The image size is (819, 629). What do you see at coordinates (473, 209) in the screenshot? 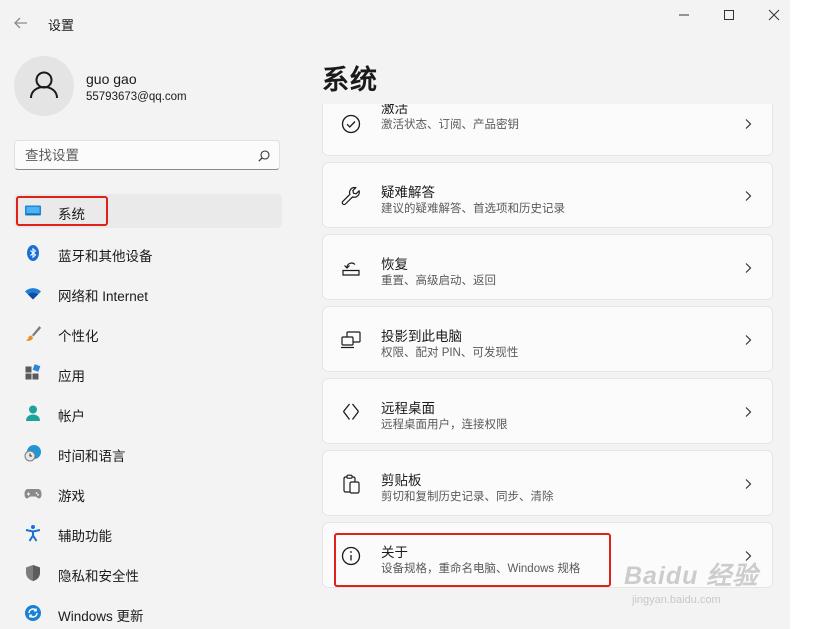
I see `card-subtitle: 建议的疑难解答、首选项和历史记录` at bounding box center [473, 209].